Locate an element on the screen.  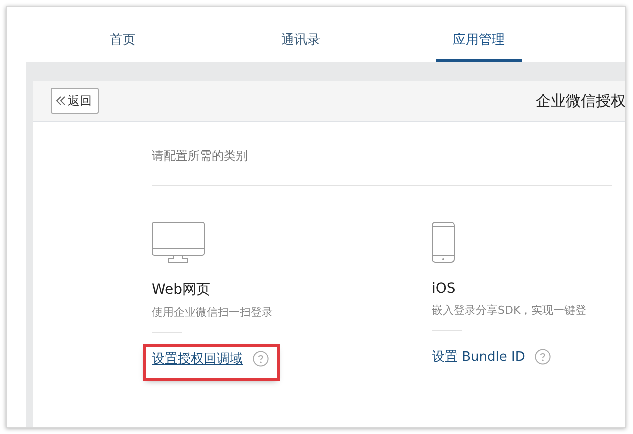
nav-tab: 通讯录 is located at coordinates (301, 46).